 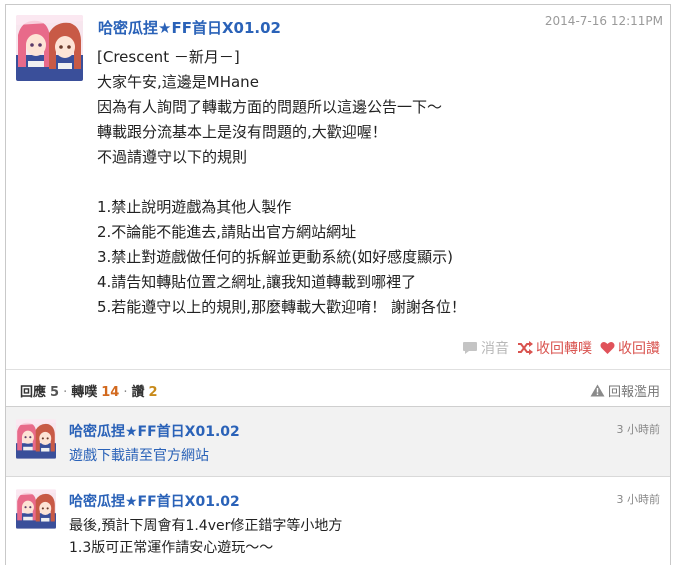 I want to click on post-line-blank, so click(x=377, y=182).